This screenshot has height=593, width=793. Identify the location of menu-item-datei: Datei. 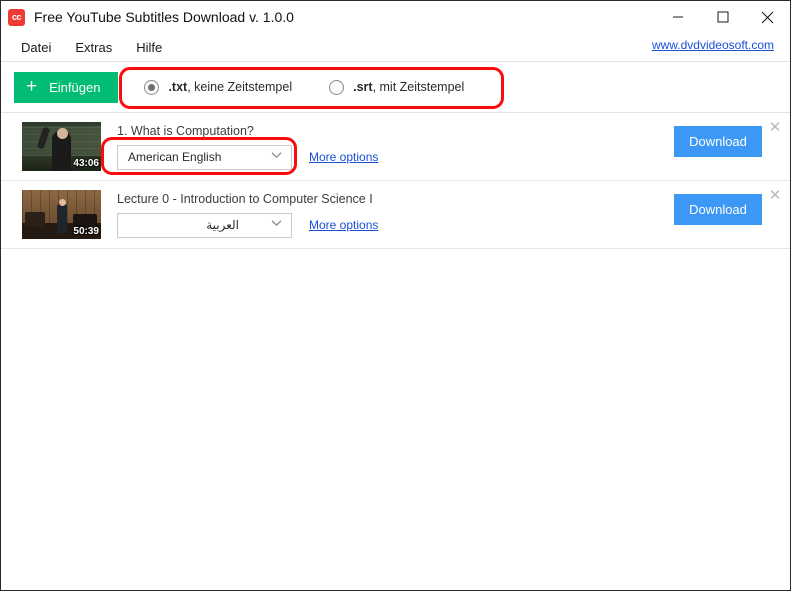
(36, 47).